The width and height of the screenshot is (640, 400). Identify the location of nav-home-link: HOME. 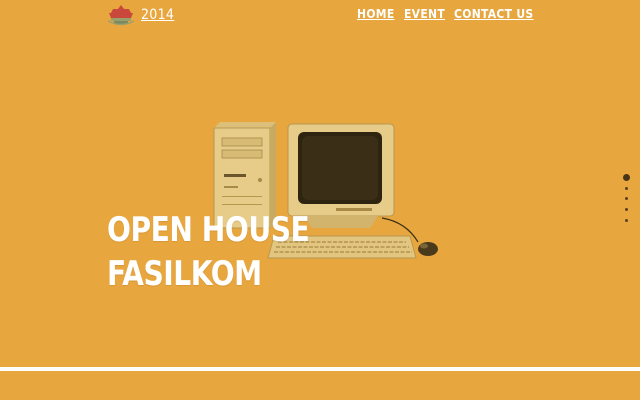
(376, 14).